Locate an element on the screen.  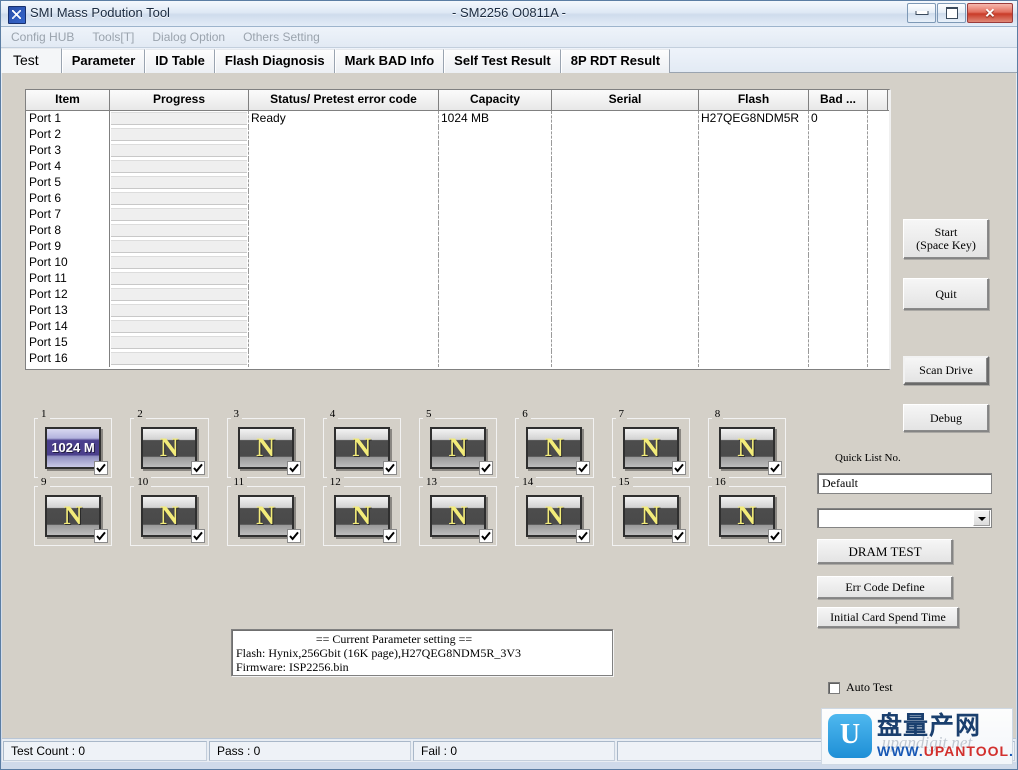
table-row: Port 5 is located at coordinates (457, 183).